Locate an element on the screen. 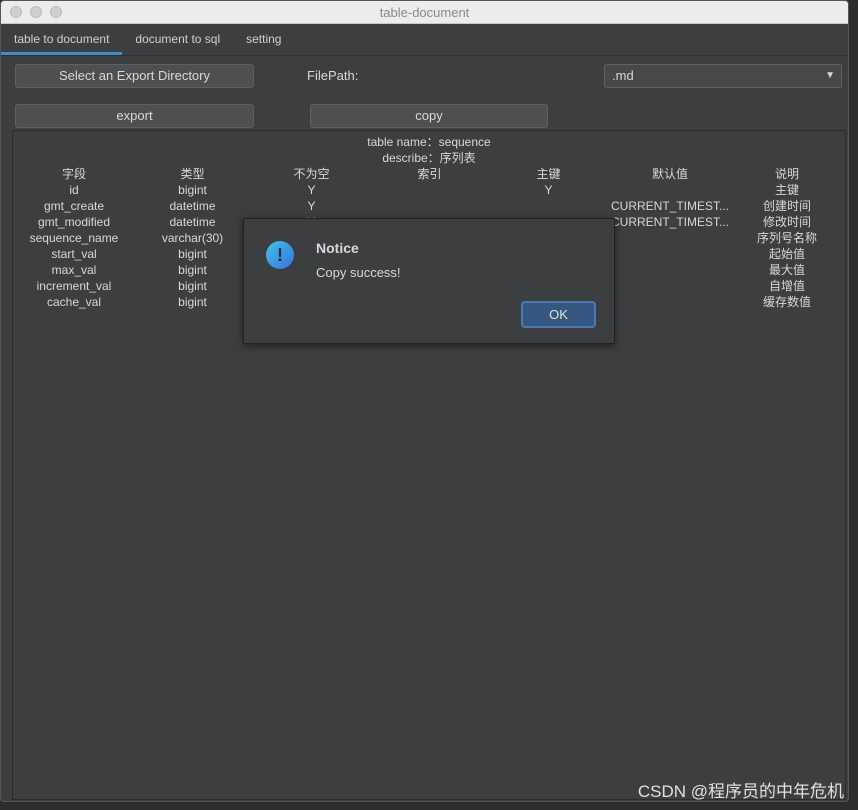 Image resolution: width=858 pixels, height=810 pixels. table-cell: 缓存数值 is located at coordinates (787, 302).